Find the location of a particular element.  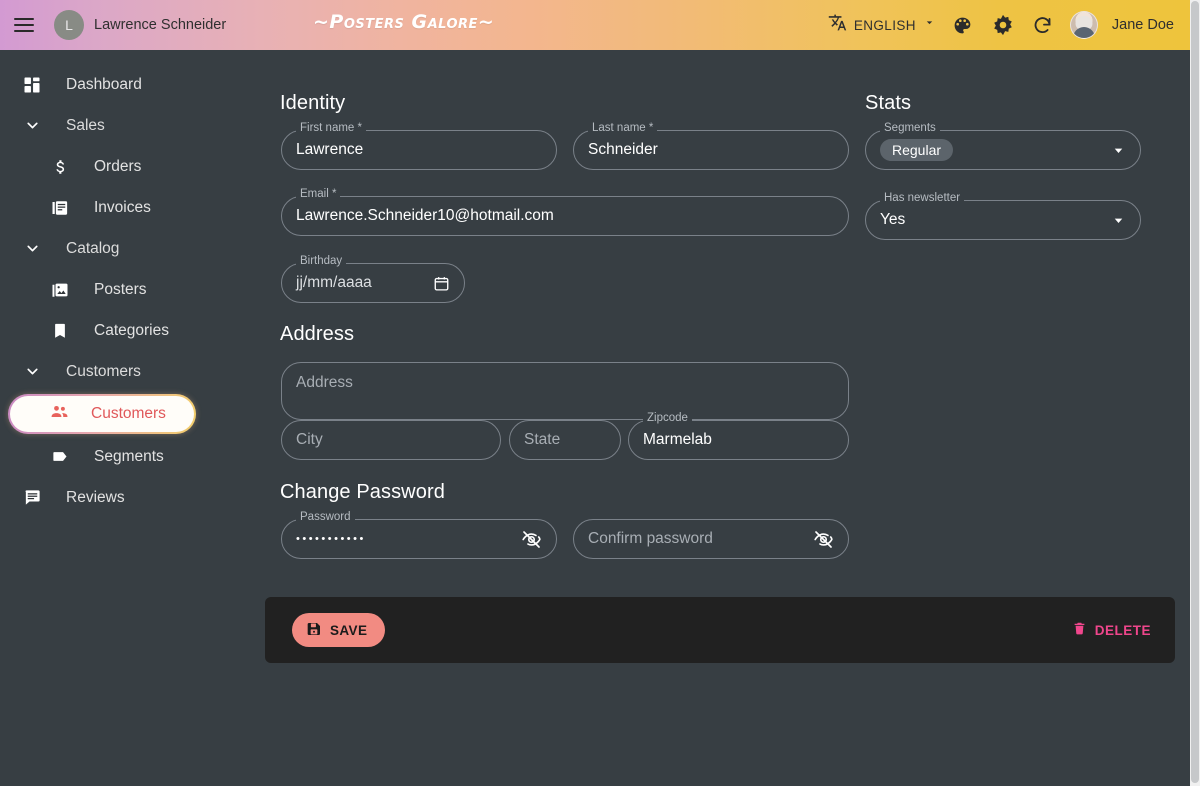

state-input: State is located at coordinates (565, 440).